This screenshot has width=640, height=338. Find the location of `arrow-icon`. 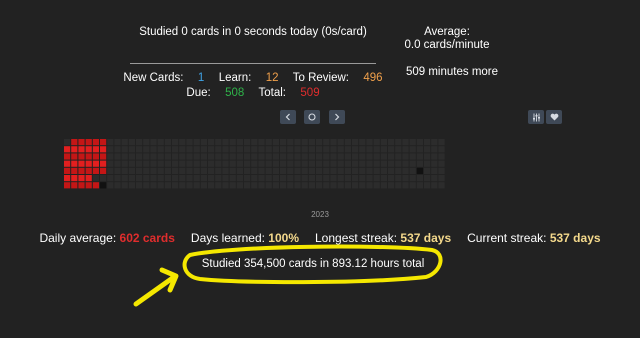

arrow-icon is located at coordinates (156, 287).